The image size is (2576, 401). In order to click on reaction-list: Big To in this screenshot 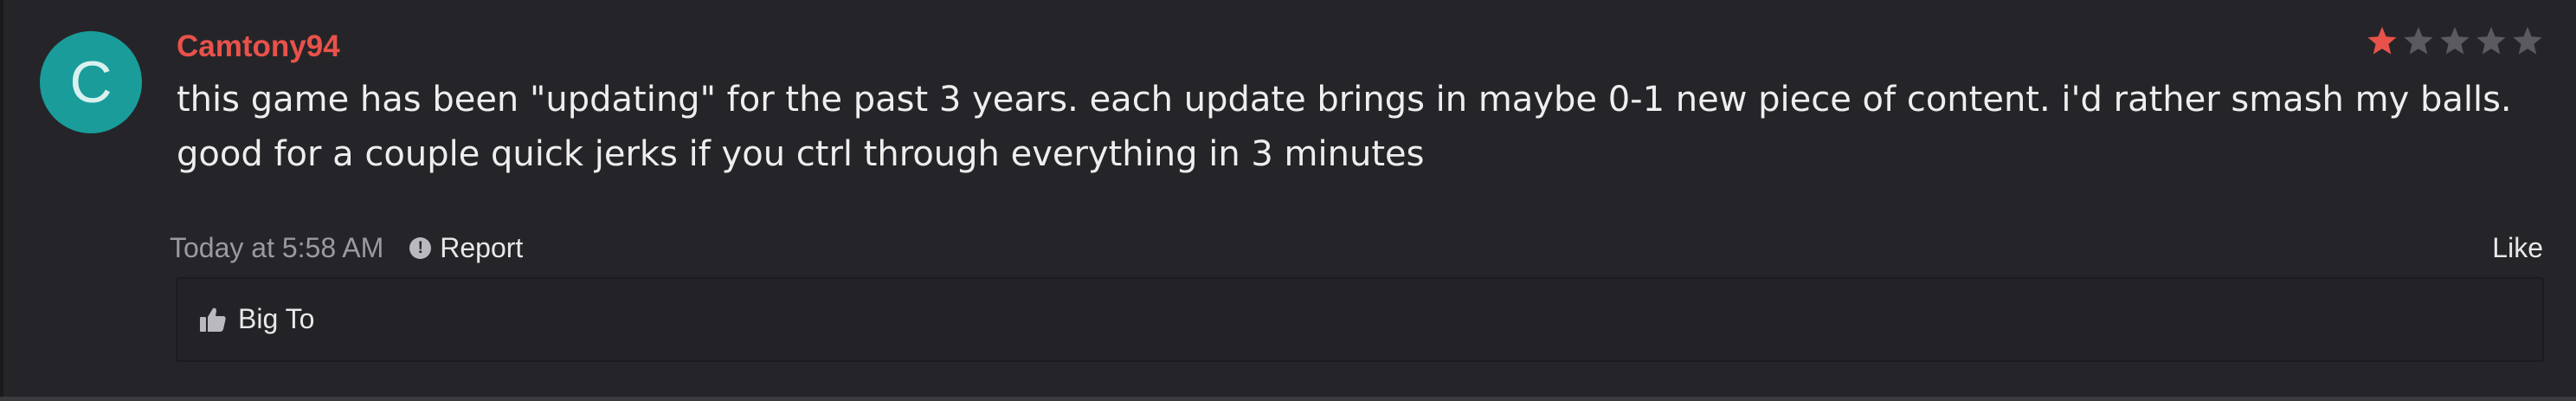, I will do `click(257, 319)`.